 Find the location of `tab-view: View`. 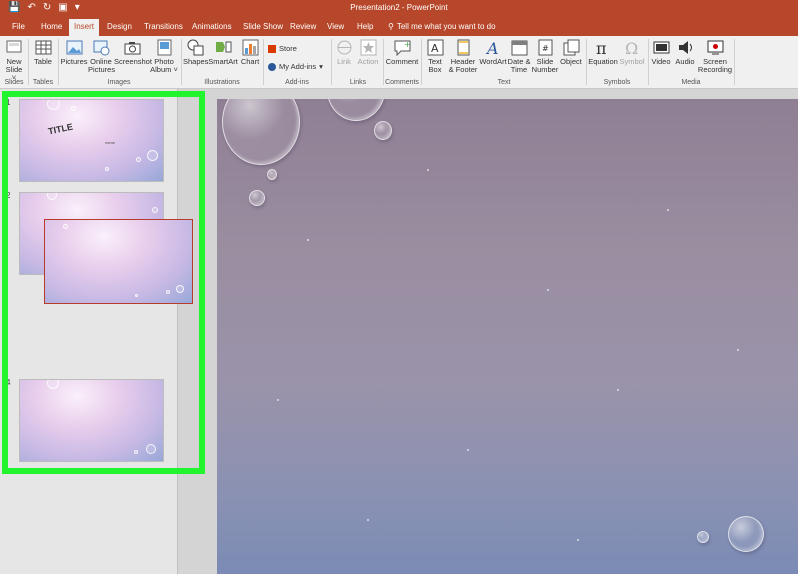

tab-view: View is located at coordinates (335, 28).